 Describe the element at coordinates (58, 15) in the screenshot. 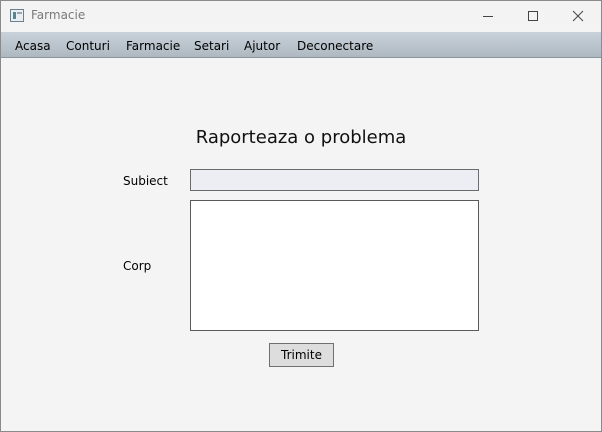

I see `window-title: Farmacie` at that location.